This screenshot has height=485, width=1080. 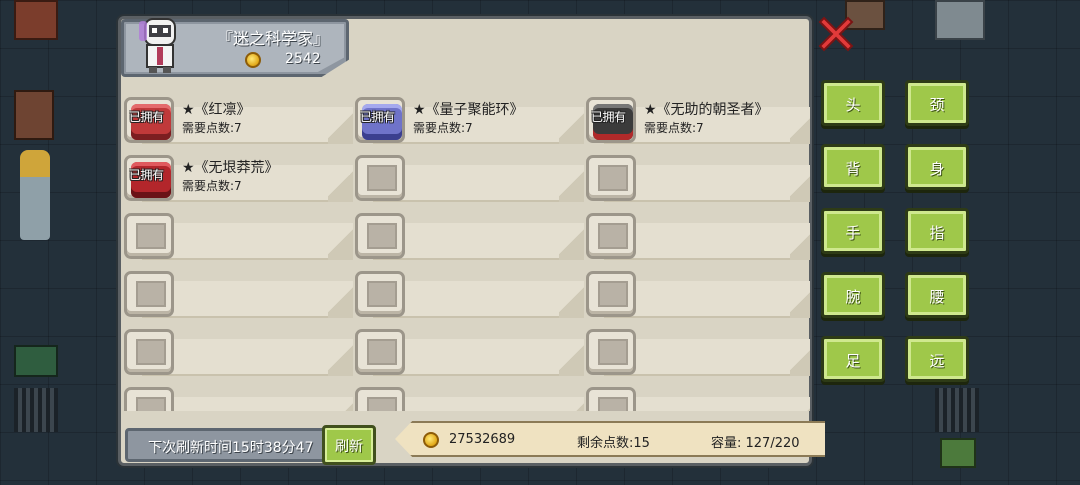 I want to click on close-x-icon, so click(x=836, y=34).